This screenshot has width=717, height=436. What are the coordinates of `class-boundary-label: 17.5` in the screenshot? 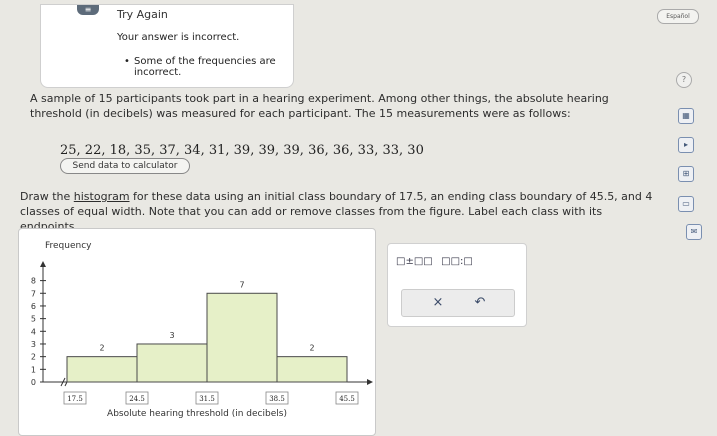 It's located at (75, 399).